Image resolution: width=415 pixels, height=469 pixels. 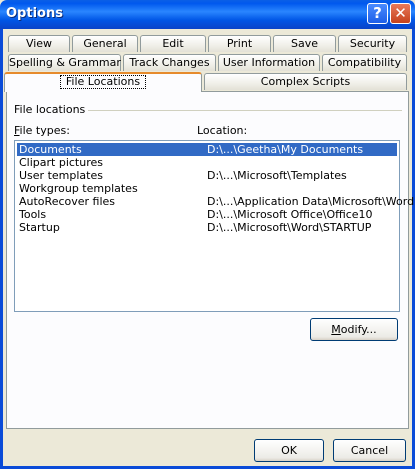 I want to click on list-item: Startup D:\...\Microsoft\Word\STARTUP, so click(x=207, y=227).